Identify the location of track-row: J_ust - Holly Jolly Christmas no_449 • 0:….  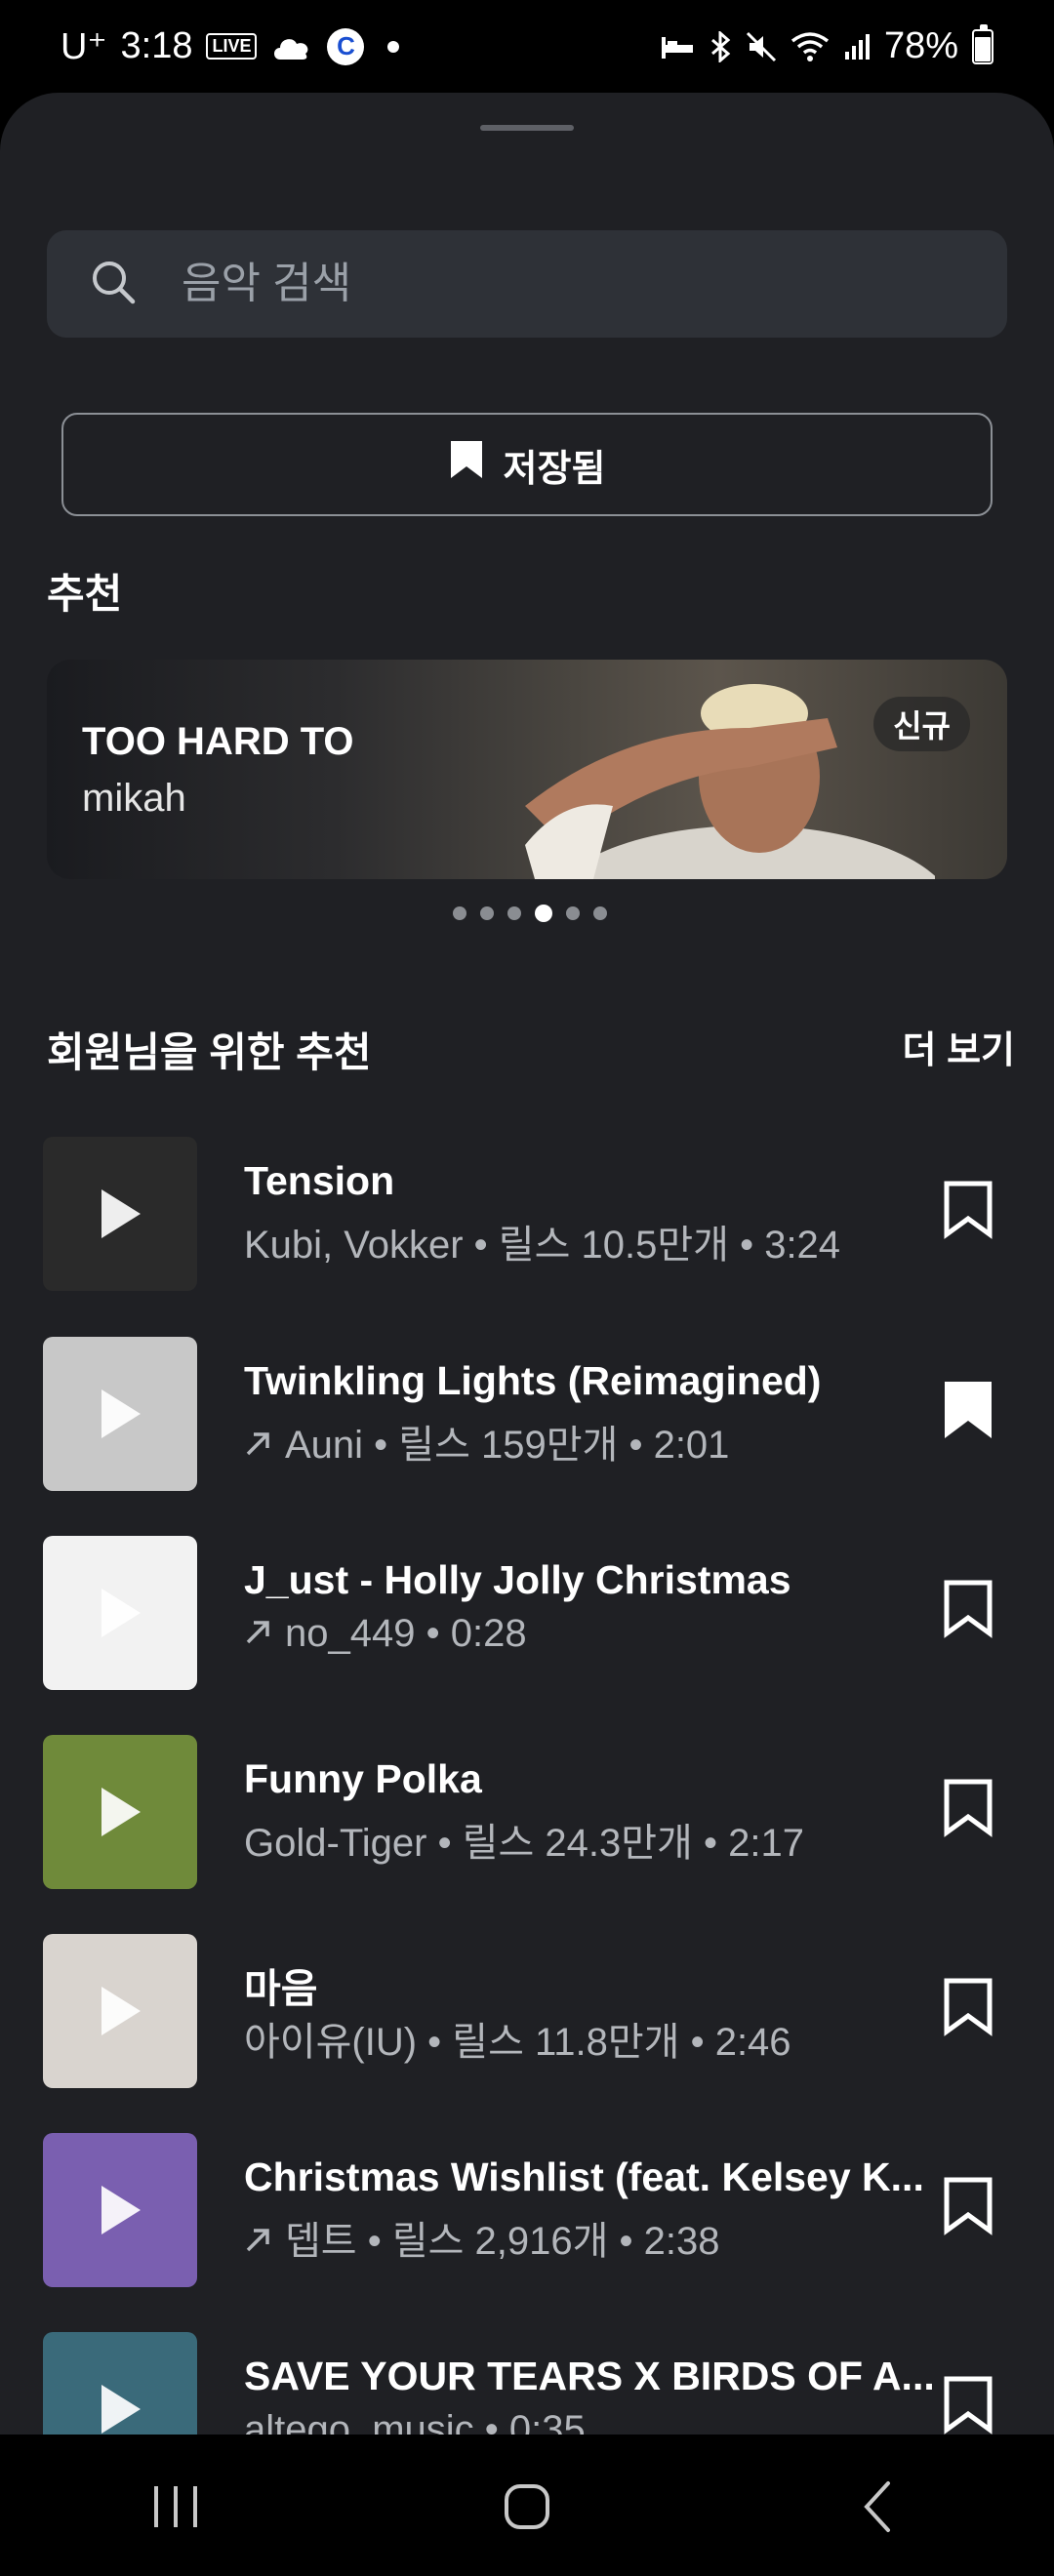
(531, 1614).